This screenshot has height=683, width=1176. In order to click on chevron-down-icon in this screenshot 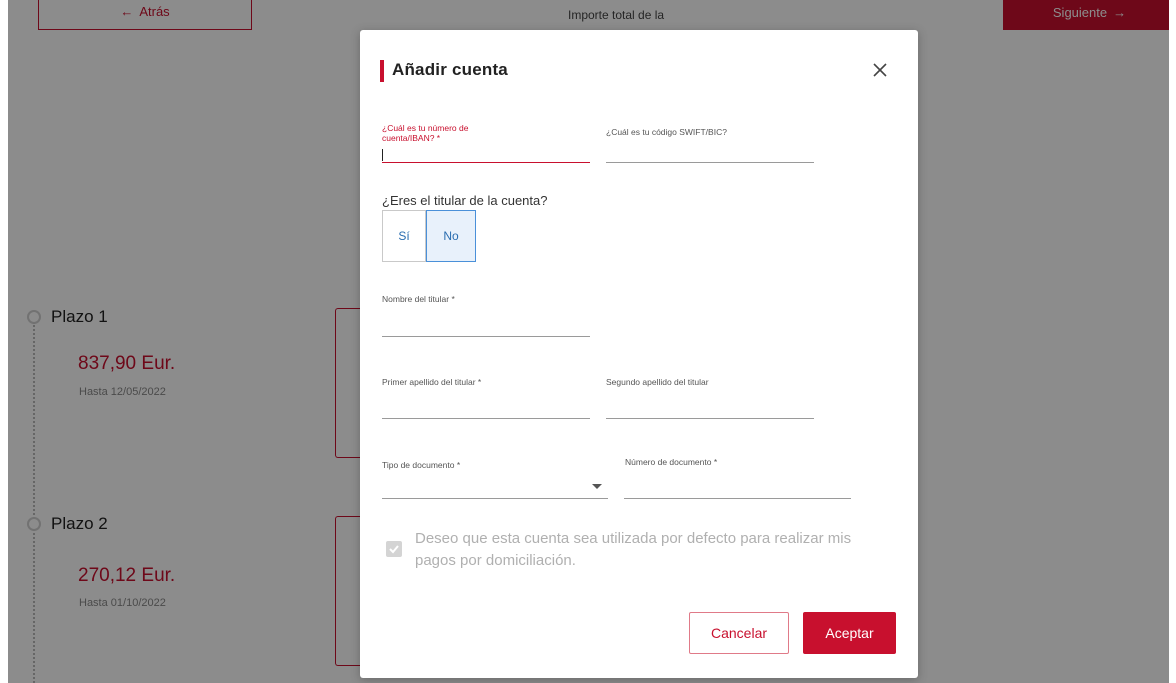, I will do `click(597, 486)`.